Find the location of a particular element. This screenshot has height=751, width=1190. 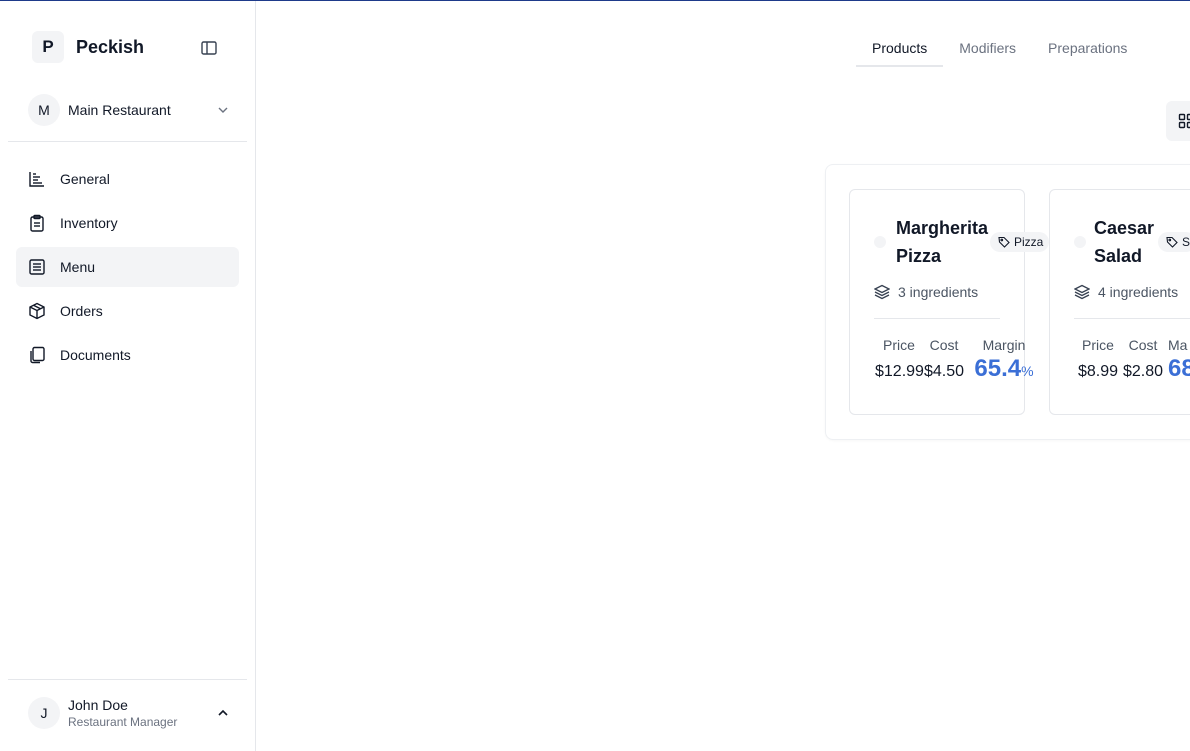

margin-value: 68 is located at coordinates (1179, 370).